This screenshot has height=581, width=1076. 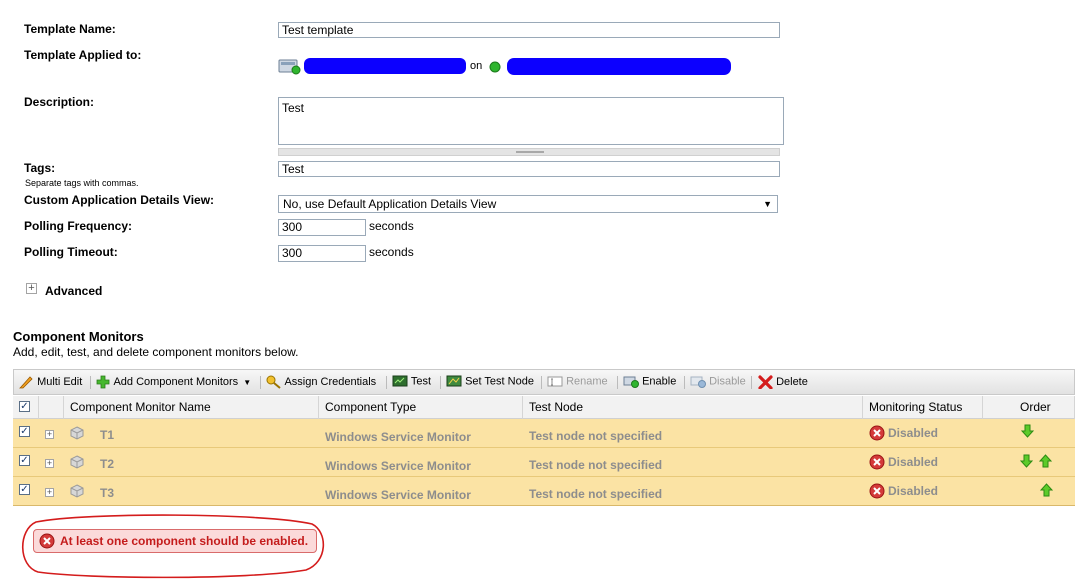 What do you see at coordinates (173, 382) in the screenshot?
I see `add-component-monitors-button: Add Component Monitors ▼` at bounding box center [173, 382].